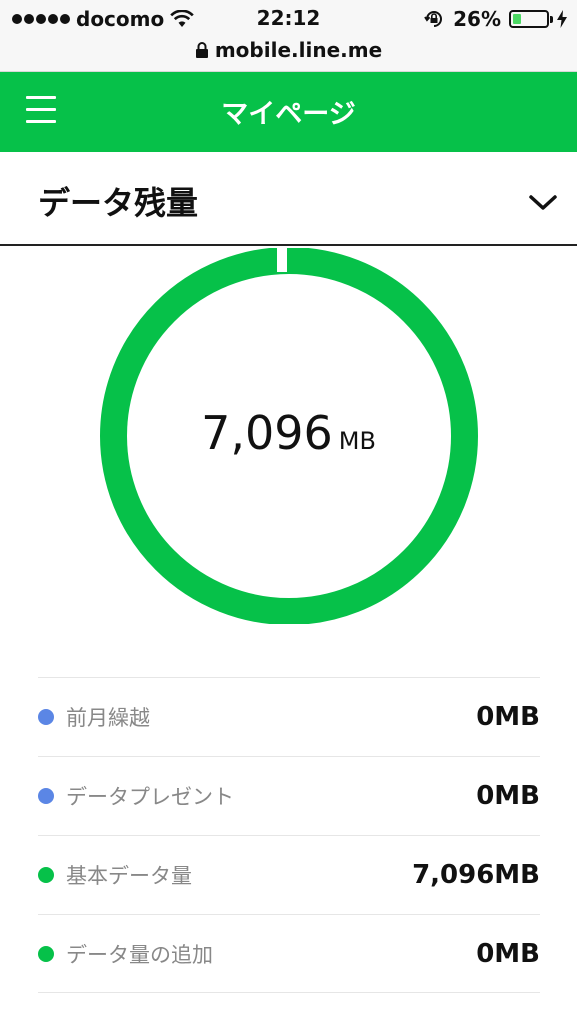  Describe the element at coordinates (288, 199) in the screenshot. I see `data-remaining-header: データ残量` at that location.